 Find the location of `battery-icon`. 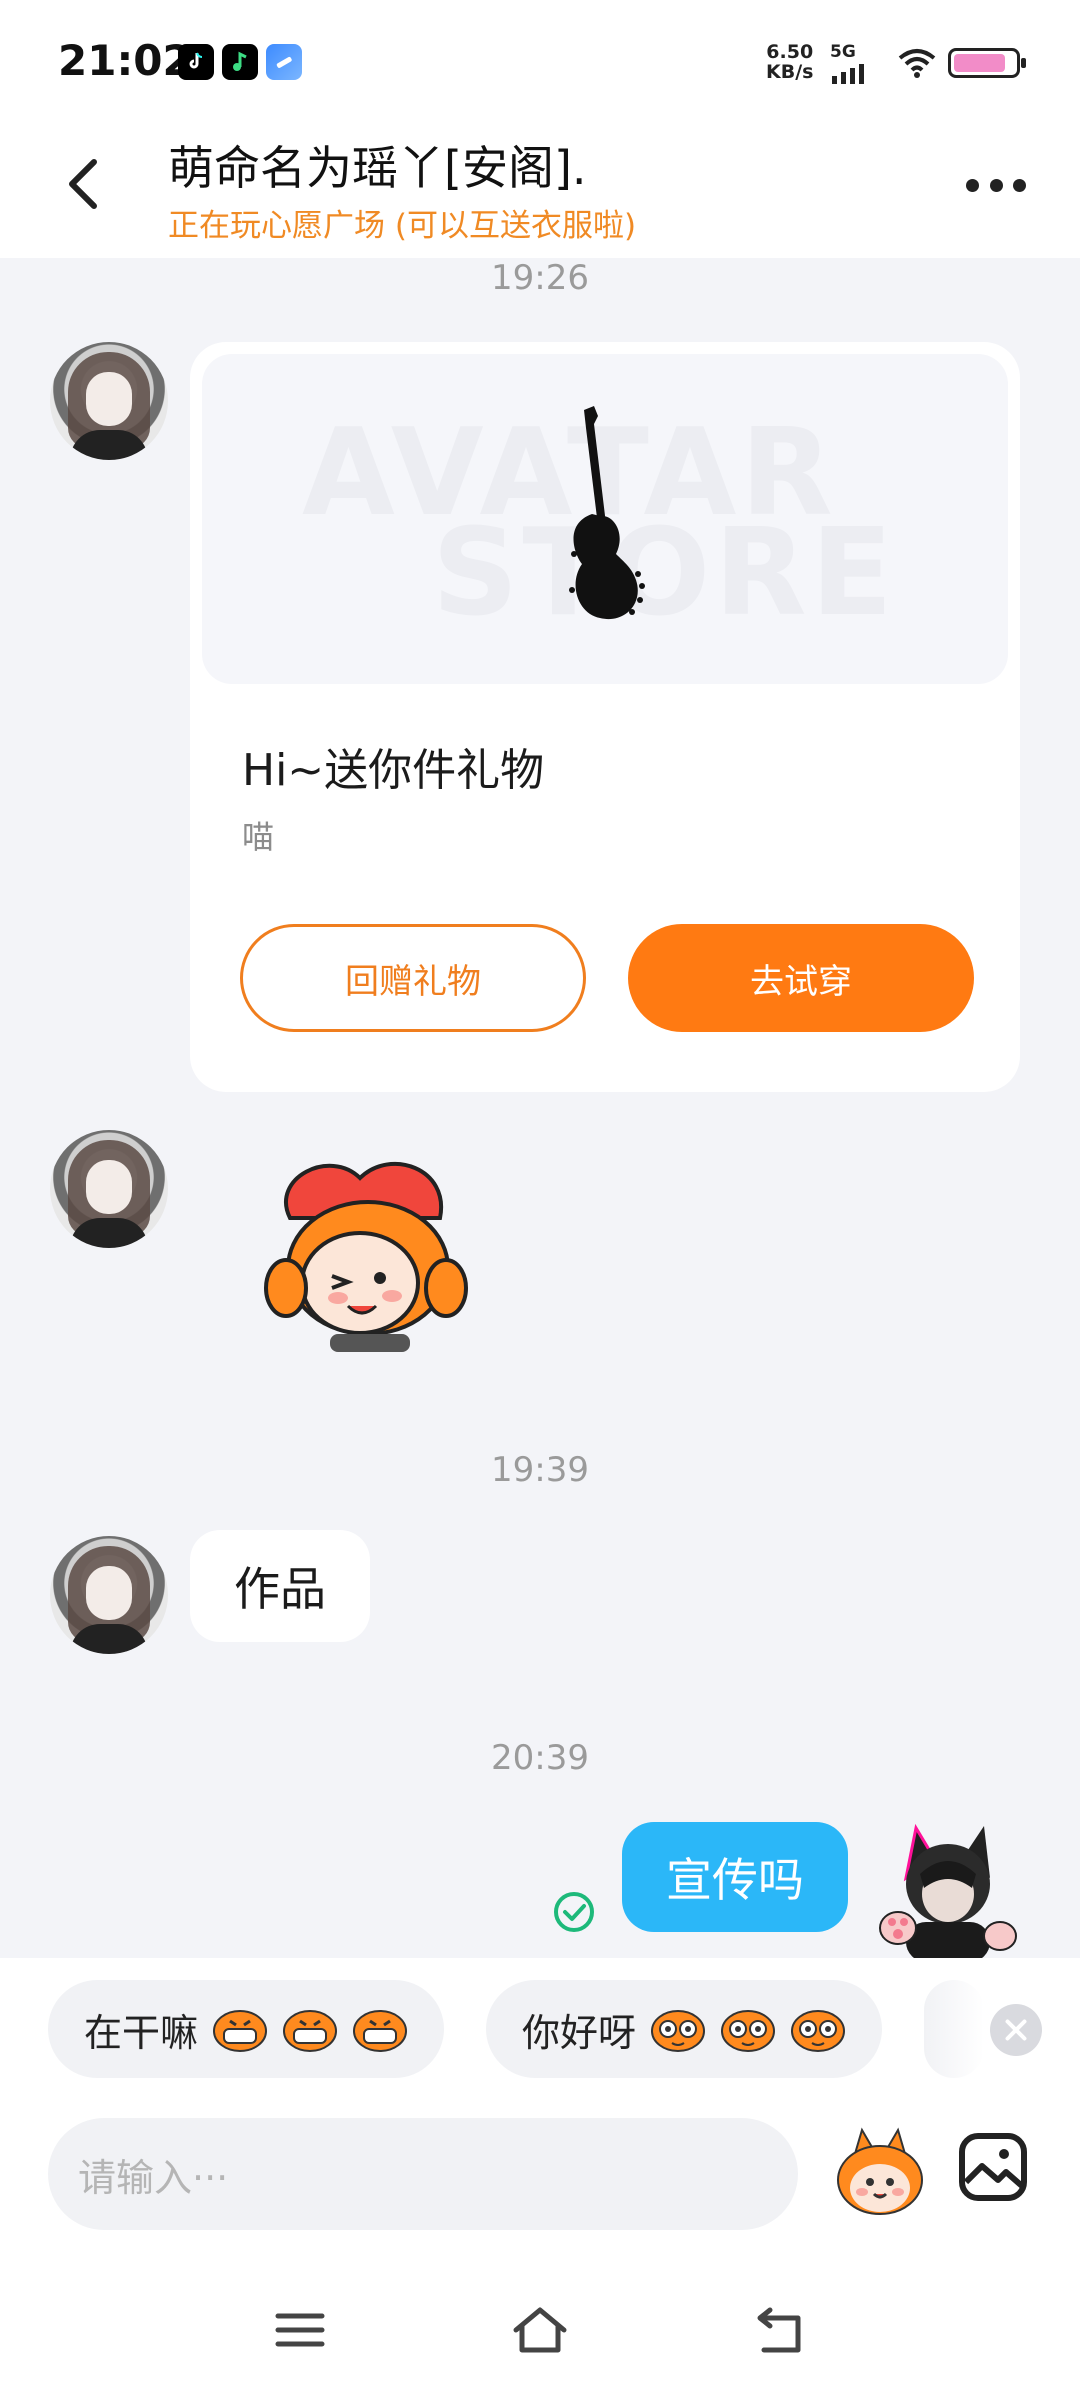

battery-icon is located at coordinates (987, 63).